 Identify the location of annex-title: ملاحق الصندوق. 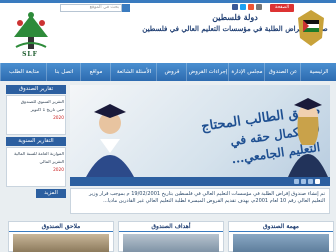
(61, 227).